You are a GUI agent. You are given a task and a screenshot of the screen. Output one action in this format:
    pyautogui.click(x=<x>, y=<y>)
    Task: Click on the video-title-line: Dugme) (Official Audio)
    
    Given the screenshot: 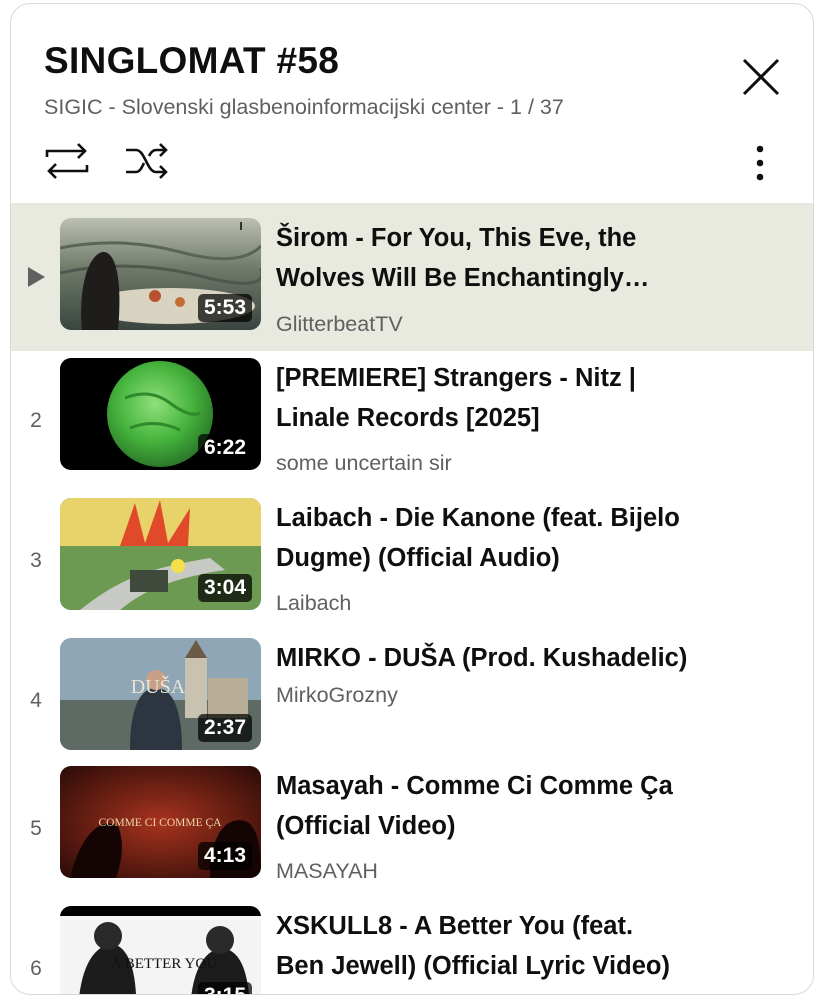 What is the action you would take?
    pyautogui.click(x=418, y=558)
    